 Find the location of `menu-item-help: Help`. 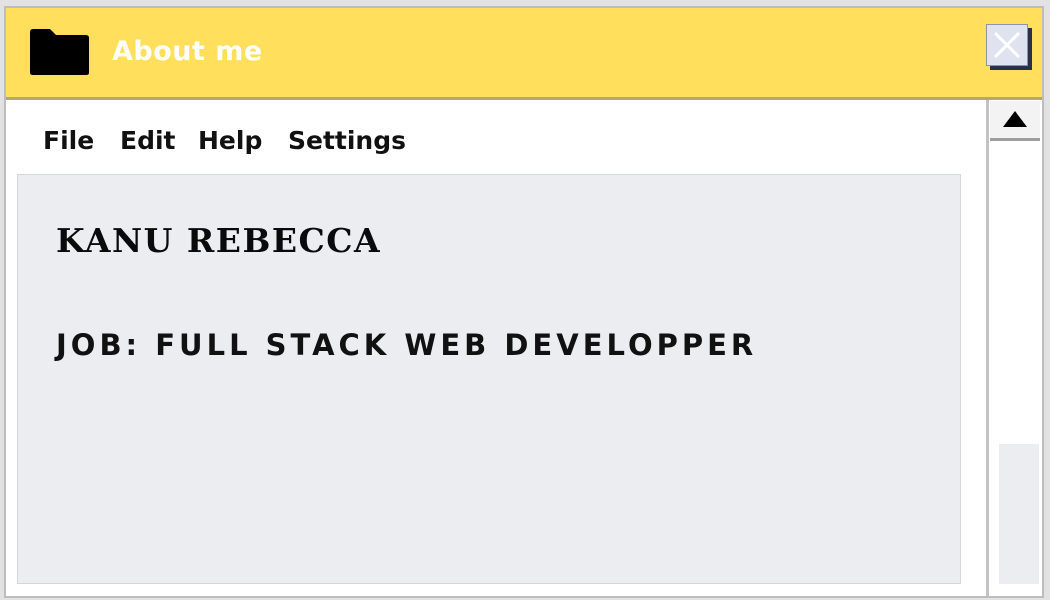

menu-item-help: Help is located at coordinates (230, 141).